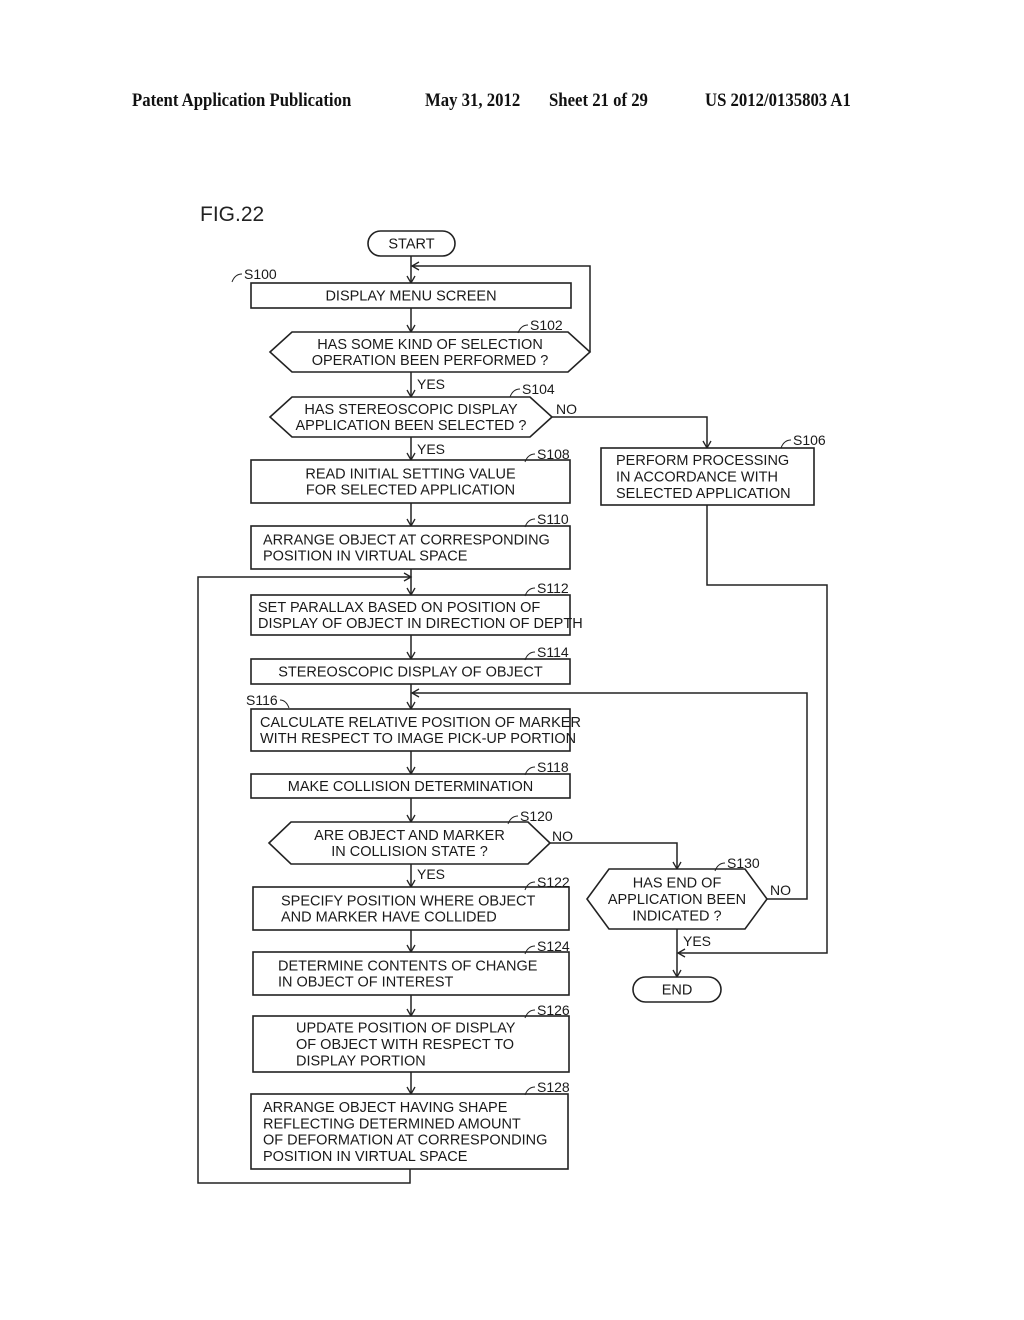 The height and width of the screenshot is (1320, 1024). What do you see at coordinates (553, 519) in the screenshot?
I see `step-label: S110` at bounding box center [553, 519].